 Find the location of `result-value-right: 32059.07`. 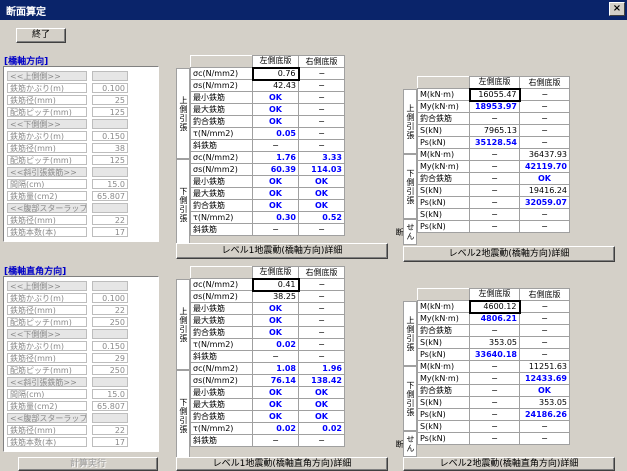

result-value-right: 32059.07 is located at coordinates (544, 202).